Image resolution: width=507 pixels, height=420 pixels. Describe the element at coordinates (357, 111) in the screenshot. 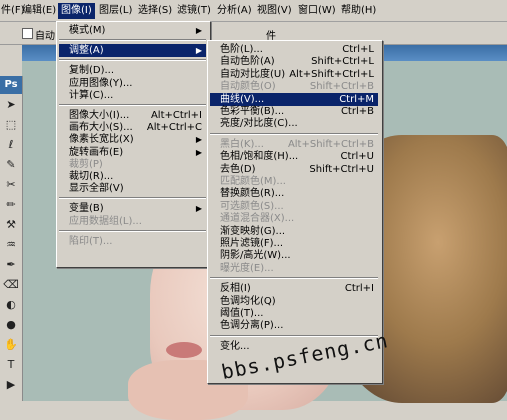

I see `adjust_menu-item-shortcut: Ctrl+B` at that location.